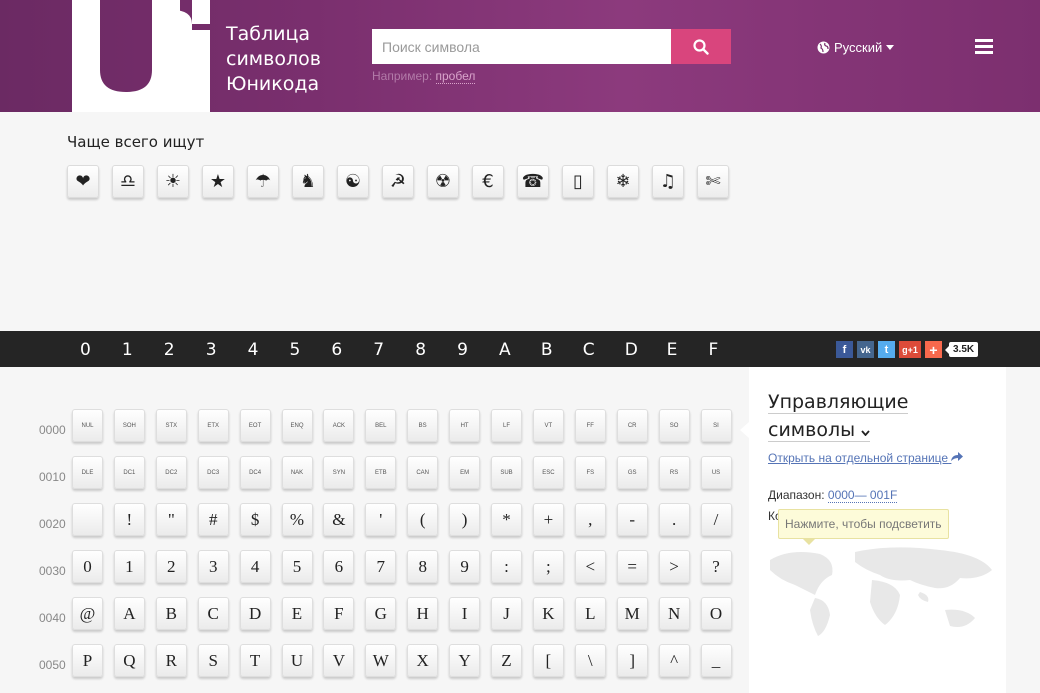 Image resolution: width=1040 pixels, height=693 pixels. What do you see at coordinates (632, 472) in the screenshot?
I see `char-key: GS` at bounding box center [632, 472].